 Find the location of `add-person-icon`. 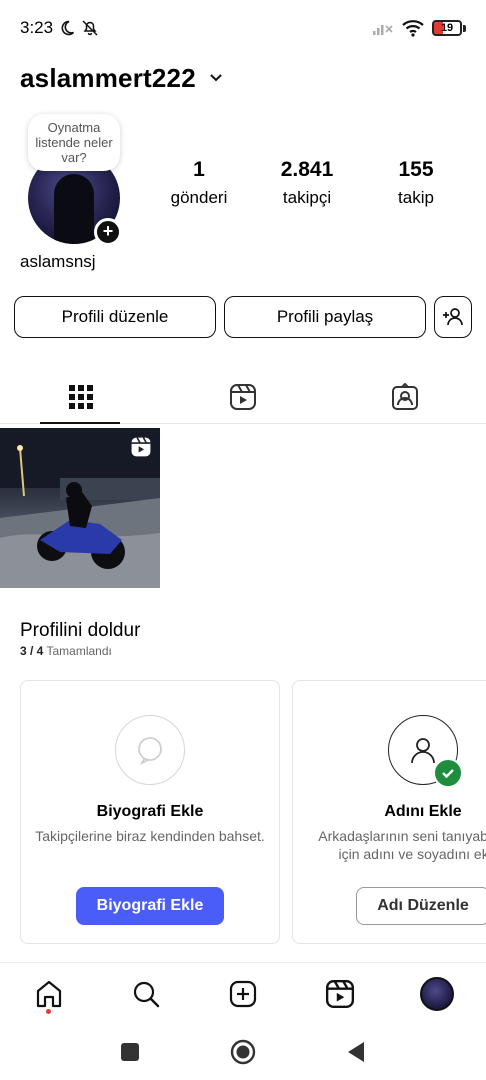

add-person-icon is located at coordinates (453, 317).